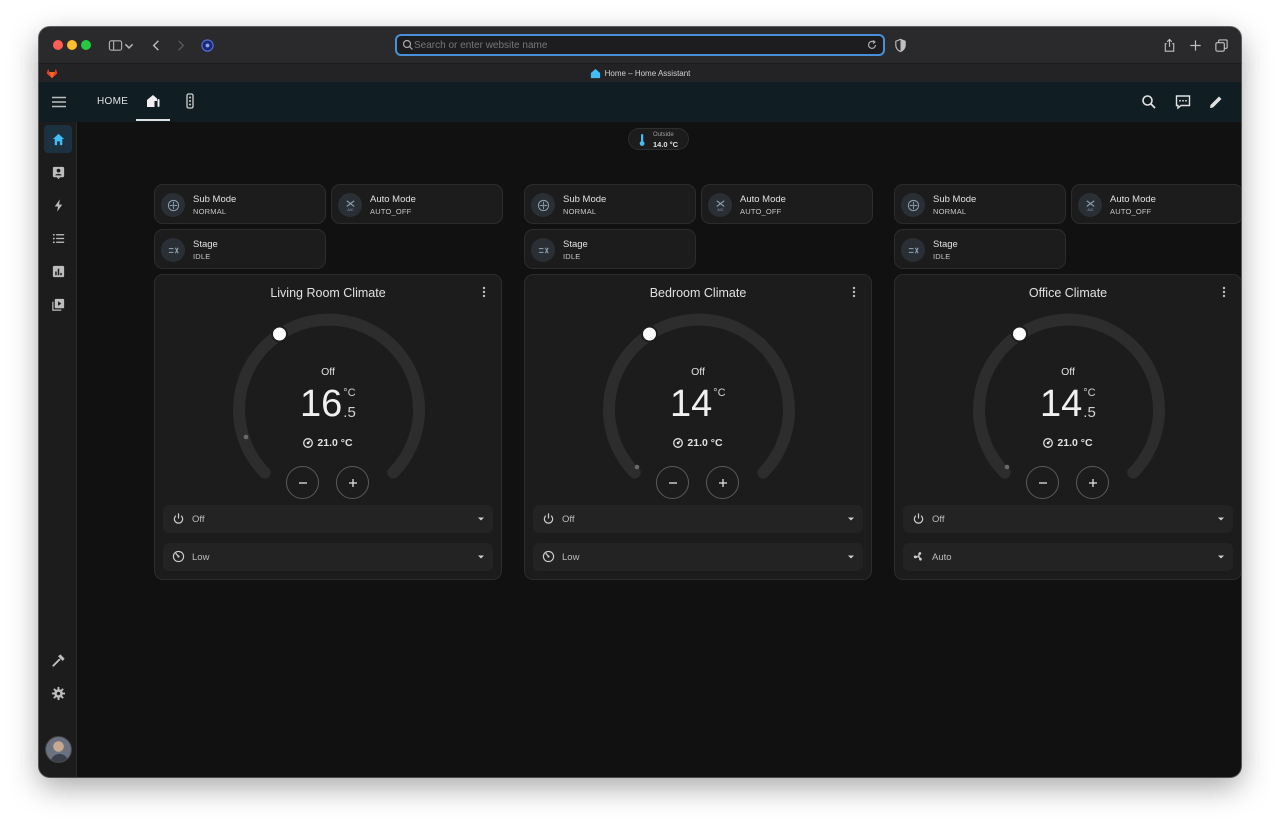  Describe the element at coordinates (663, 135) in the screenshot. I see `outside-label: Outside` at that location.